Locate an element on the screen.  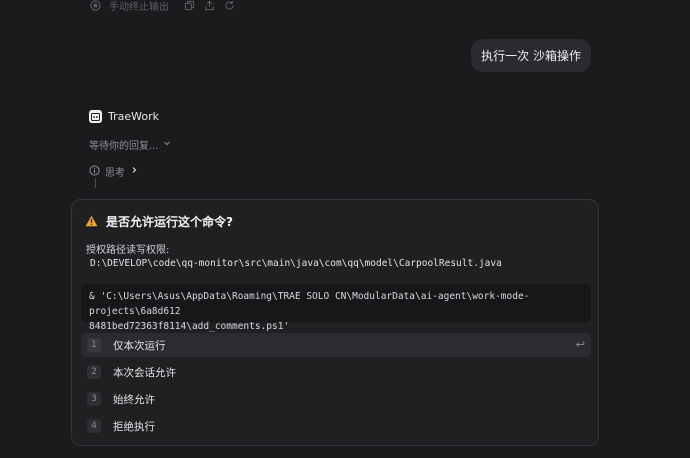
option-label: 本次会话允许 is located at coordinates (144, 372).